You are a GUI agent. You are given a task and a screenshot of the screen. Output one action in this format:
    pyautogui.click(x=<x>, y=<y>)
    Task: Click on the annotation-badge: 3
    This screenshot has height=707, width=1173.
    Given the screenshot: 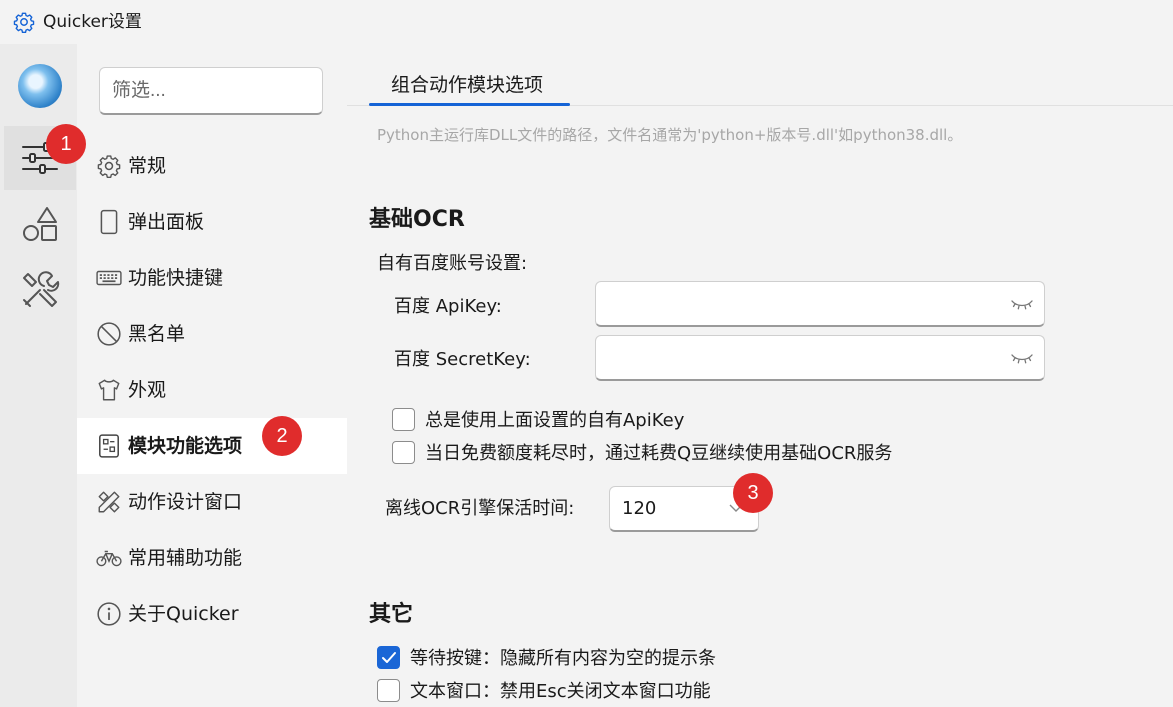 What is the action you would take?
    pyautogui.click(x=753, y=493)
    